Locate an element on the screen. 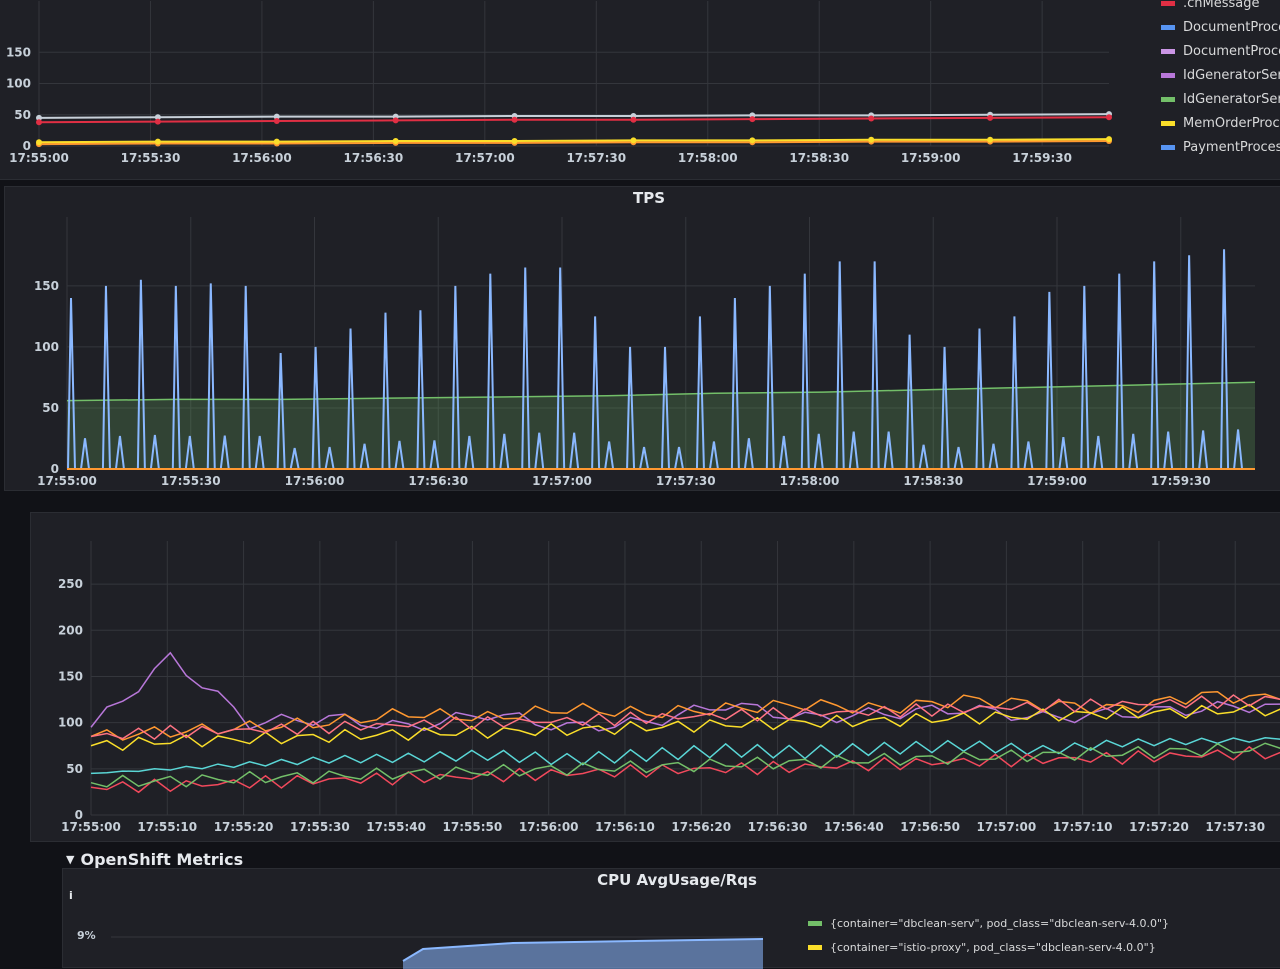  legend-label: PaymentProcesso is located at coordinates (1231, 147).